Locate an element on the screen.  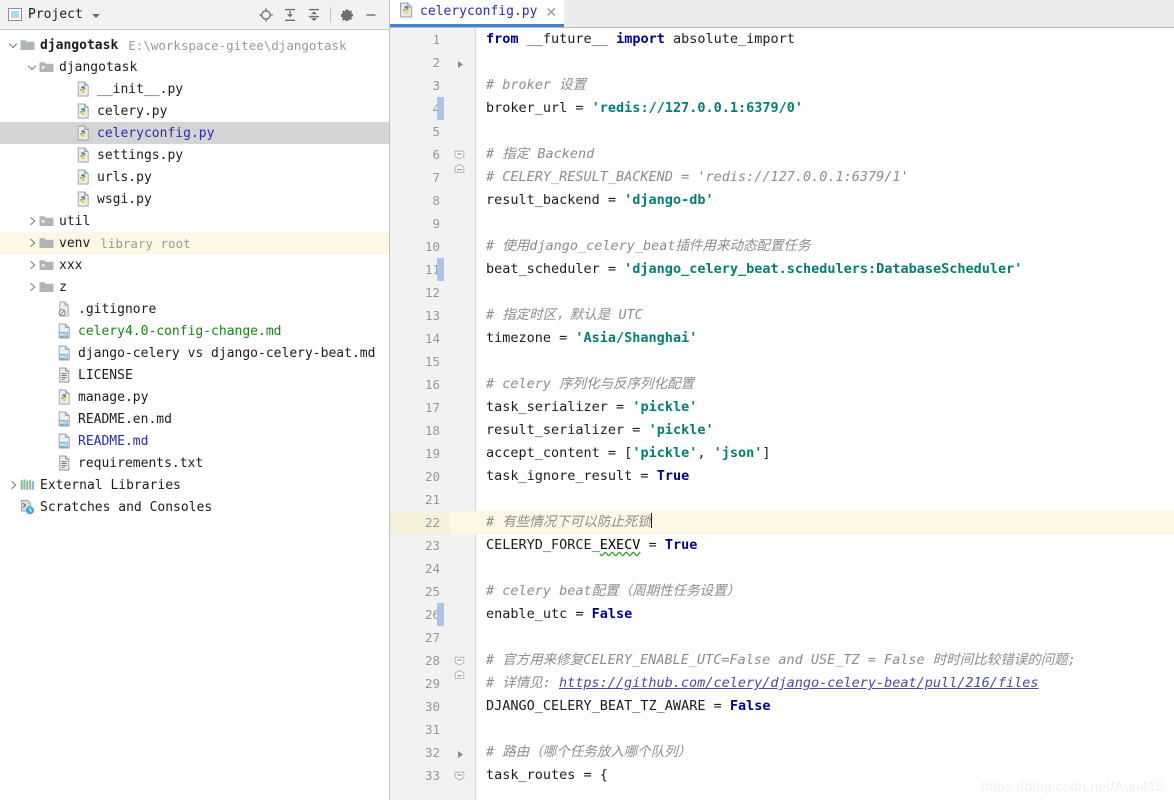
hide-icon is located at coordinates (371, 15).